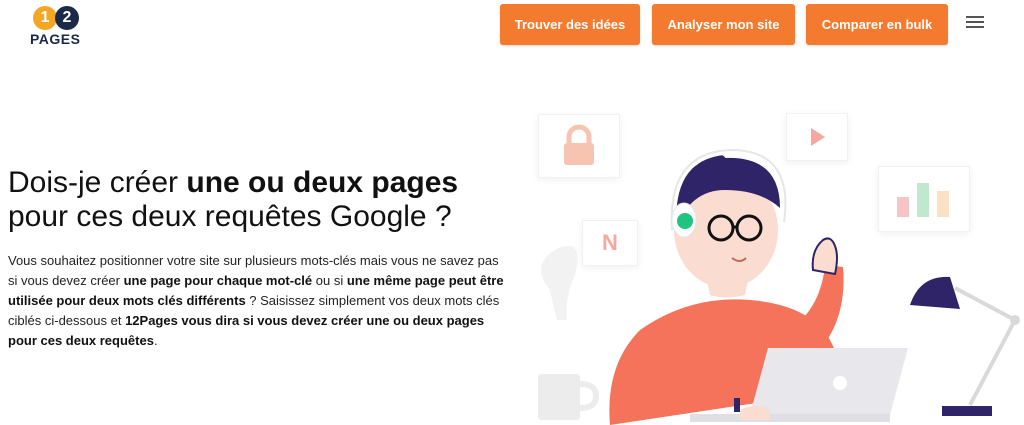 The width and height of the screenshot is (1024, 425). Describe the element at coordinates (570, 24) in the screenshot. I see `find-ideas-button: Trouver des idées` at that location.